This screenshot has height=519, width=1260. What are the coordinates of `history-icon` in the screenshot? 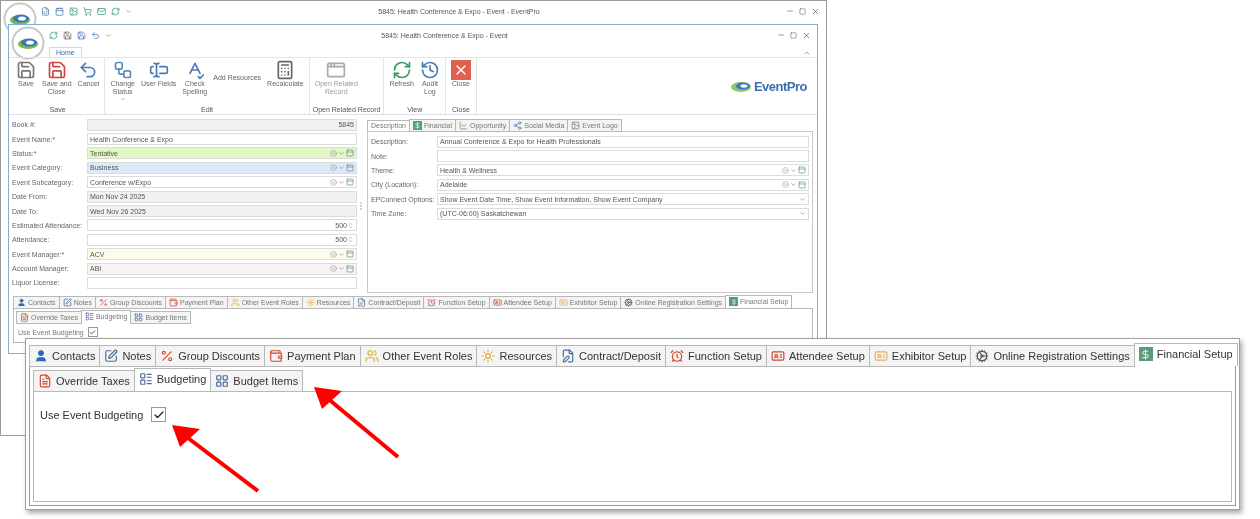 It's located at (429, 70).